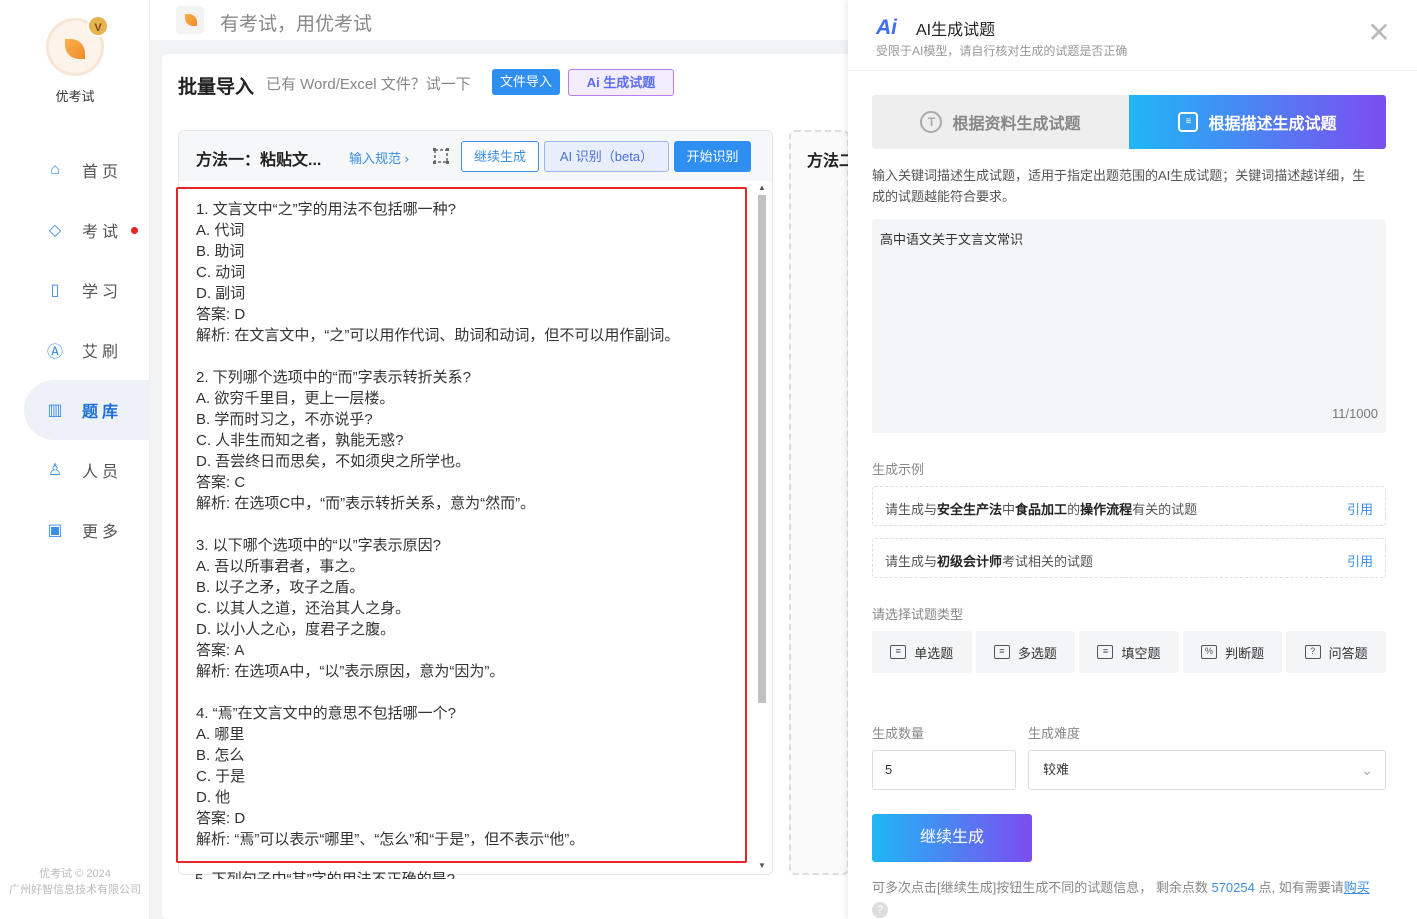 Image resolution: width=1417 pixels, height=919 pixels. I want to click on scroll-thumb, so click(762, 449).